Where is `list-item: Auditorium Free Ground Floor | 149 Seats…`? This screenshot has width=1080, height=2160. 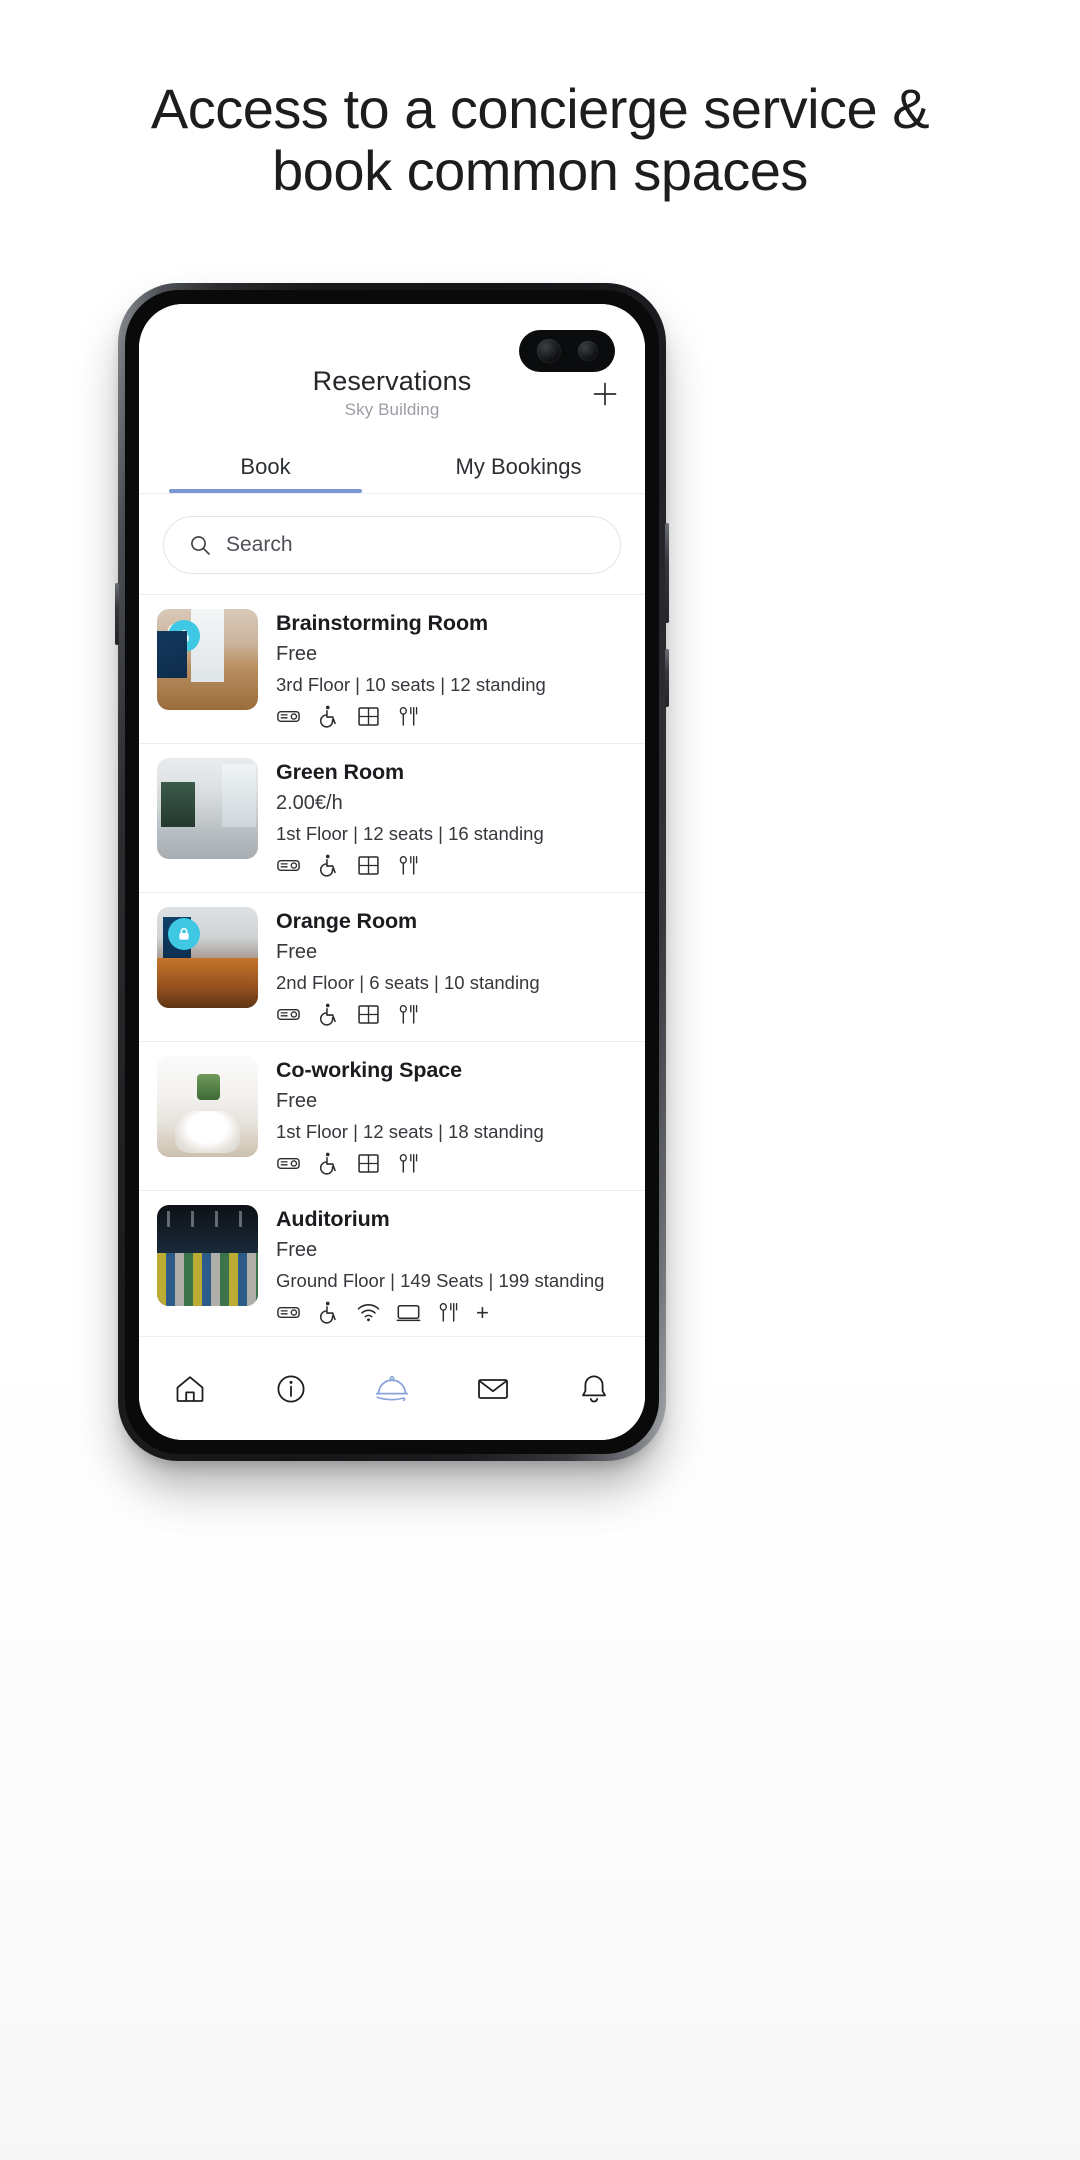 list-item: Auditorium Free Ground Floor | 149 Seats… is located at coordinates (392, 1263).